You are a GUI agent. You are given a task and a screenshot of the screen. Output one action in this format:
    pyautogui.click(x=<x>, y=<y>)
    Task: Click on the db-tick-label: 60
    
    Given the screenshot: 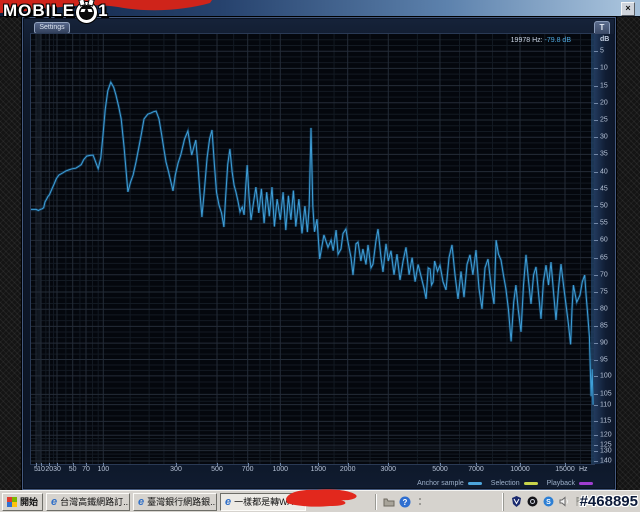 What is the action you would take?
    pyautogui.click(x=604, y=240)
    